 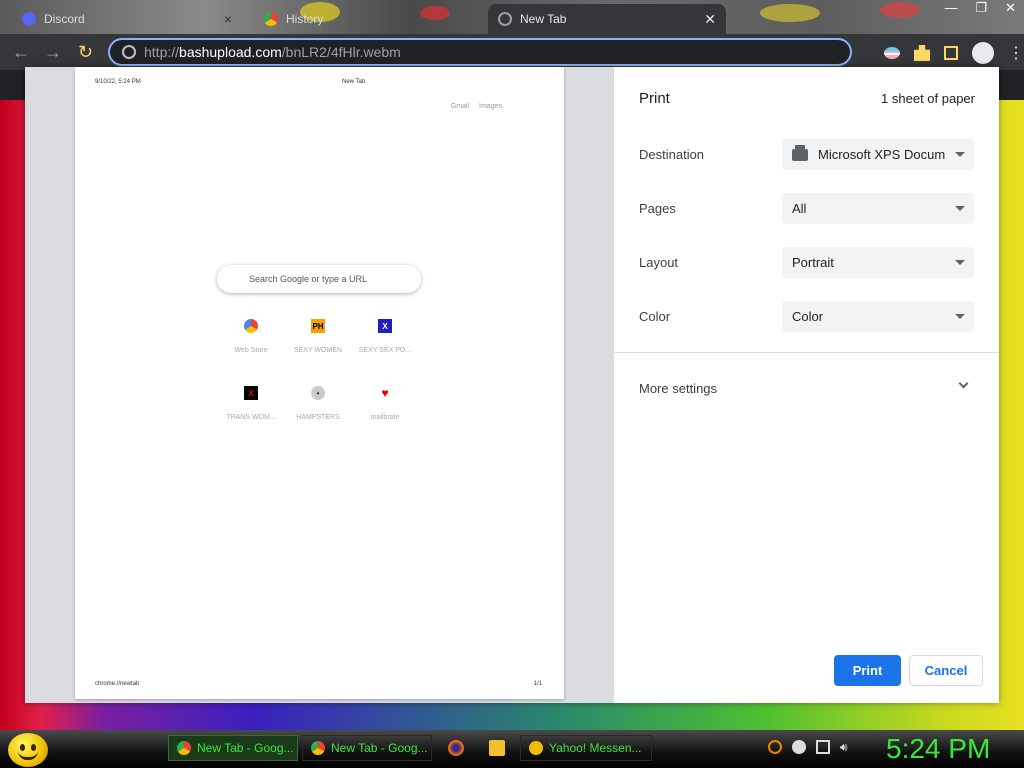 I want to click on reload-icon: ↻, so click(x=85, y=52).